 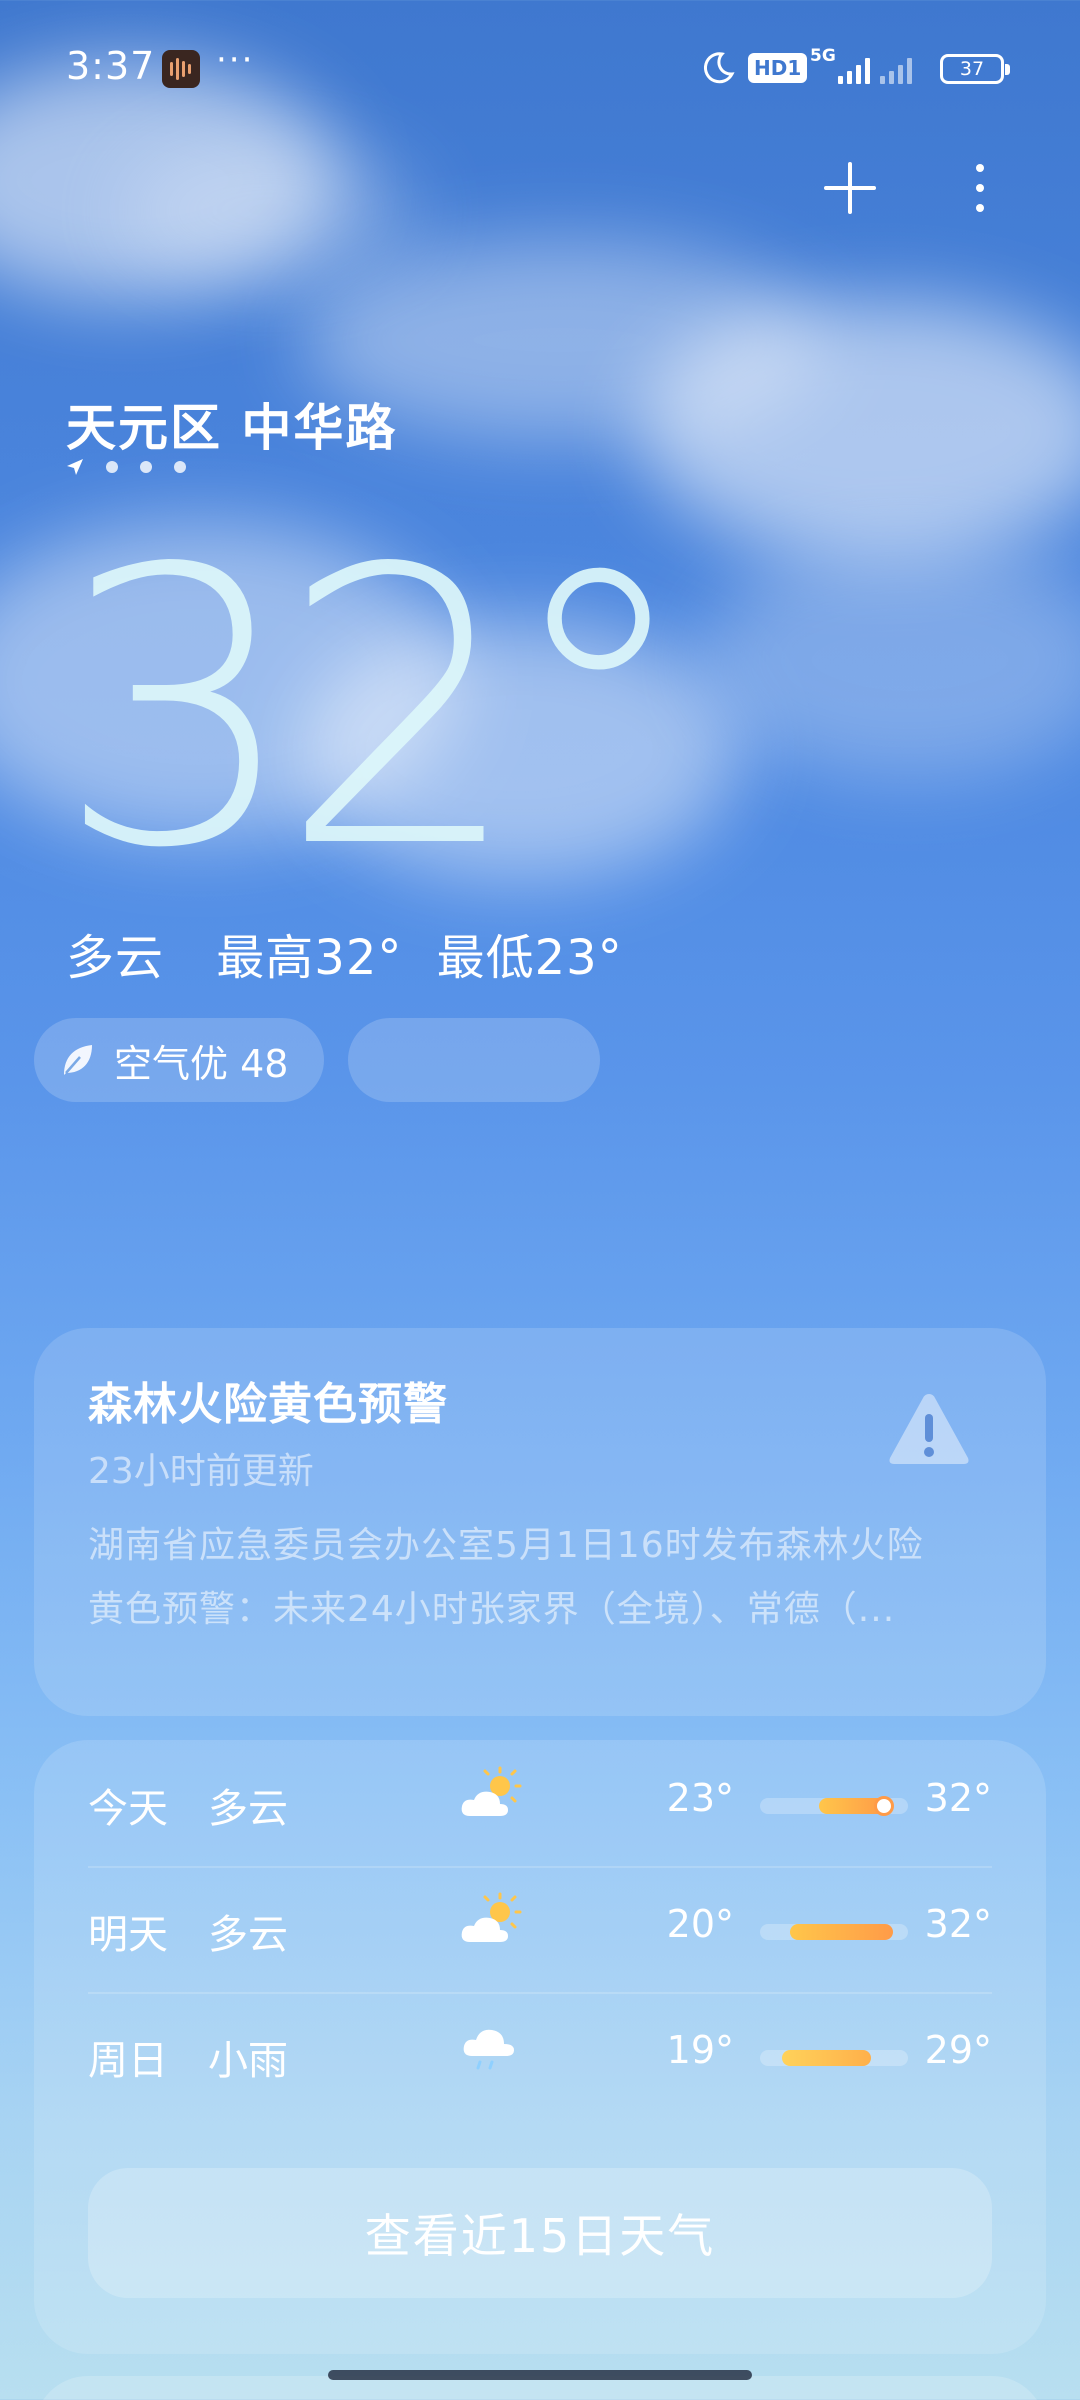 I want to click on network-type: 5G, so click(x=823, y=56).